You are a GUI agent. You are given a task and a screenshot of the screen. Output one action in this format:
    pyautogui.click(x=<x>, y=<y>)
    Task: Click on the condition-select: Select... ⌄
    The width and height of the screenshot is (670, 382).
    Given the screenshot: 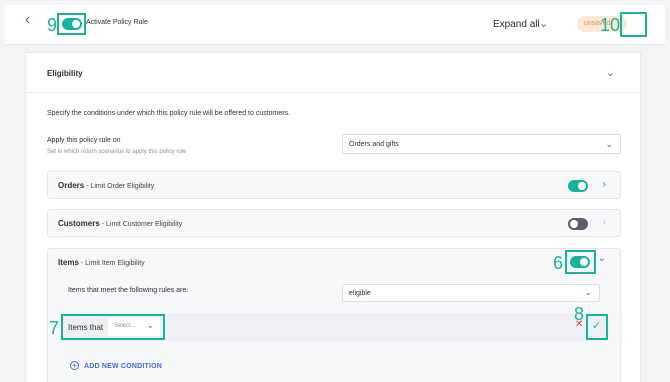 What is the action you would take?
    pyautogui.click(x=134, y=327)
    